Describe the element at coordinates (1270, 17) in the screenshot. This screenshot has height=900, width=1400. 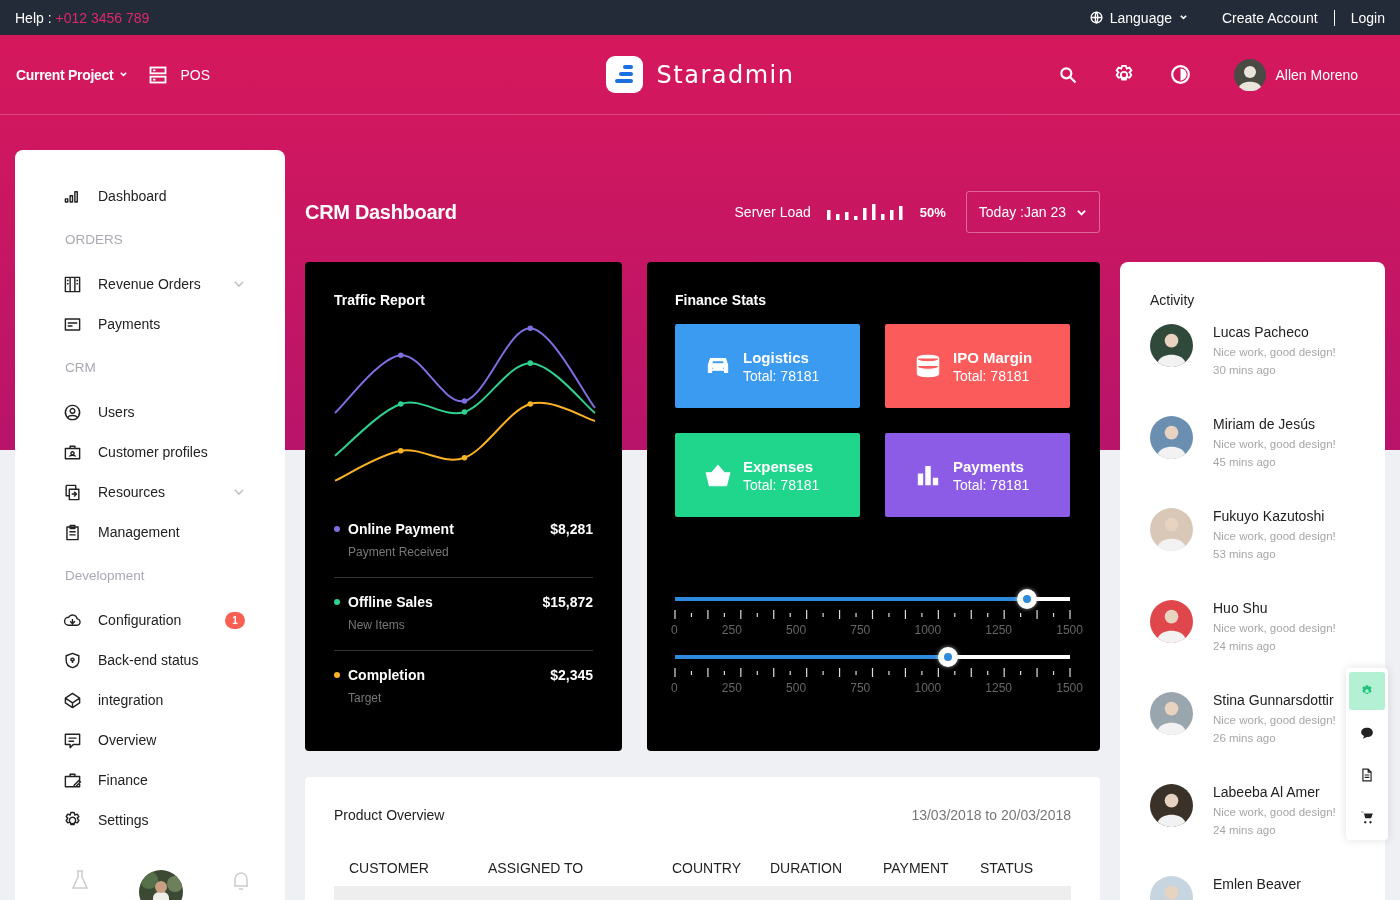
I see `create-account-link: Create Account` at that location.